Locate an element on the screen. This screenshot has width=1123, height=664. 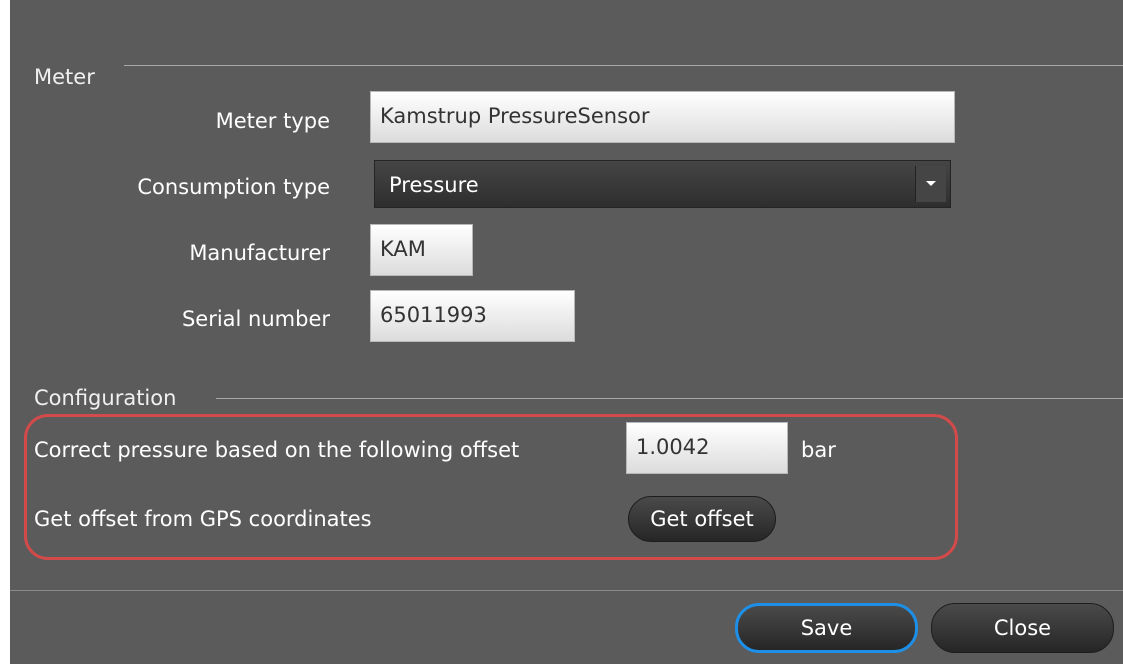
close-button: Close is located at coordinates (1022, 628).